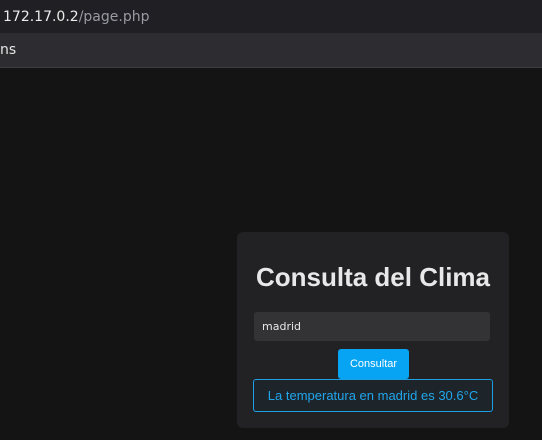  I want to click on page-title: Consulta del Clima, so click(373, 277).